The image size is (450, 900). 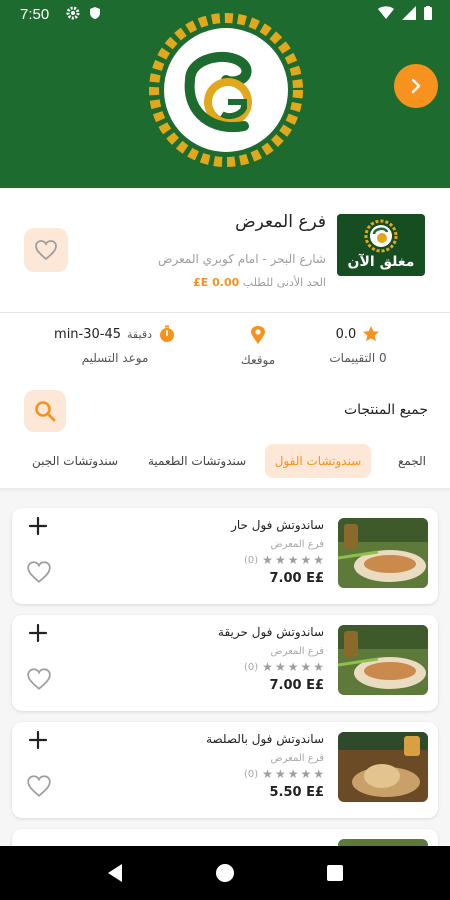 I want to click on recents-button, so click(x=335, y=873).